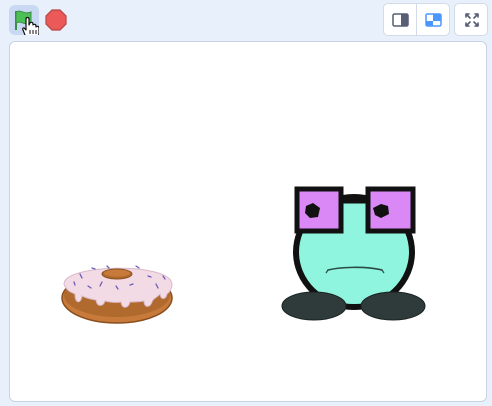 Image resolution: width=492 pixels, height=406 pixels. I want to click on normal-stage-button, so click(433, 19).